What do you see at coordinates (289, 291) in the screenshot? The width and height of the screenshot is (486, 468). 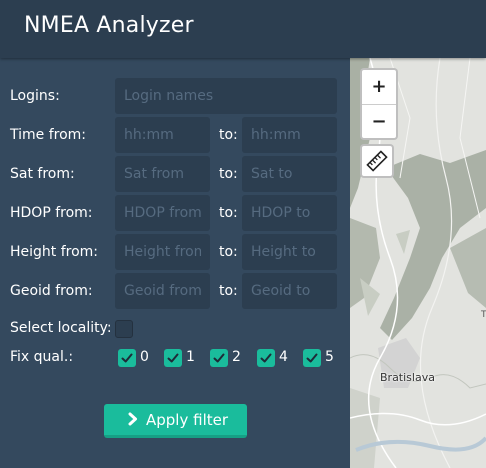 I see `geoid-to-input` at bounding box center [289, 291].